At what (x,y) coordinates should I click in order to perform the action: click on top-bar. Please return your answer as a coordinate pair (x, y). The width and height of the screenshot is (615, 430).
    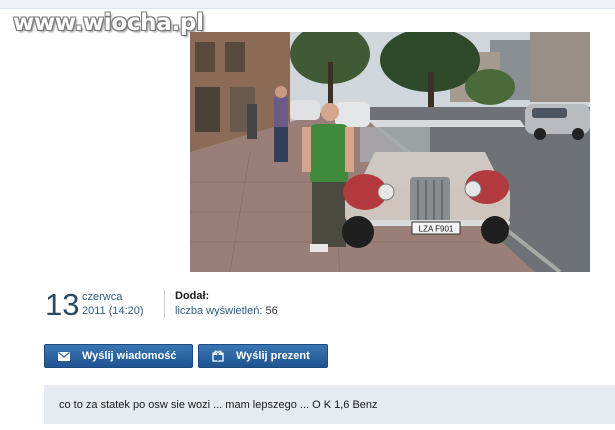
    Looking at the image, I should click on (307, 4).